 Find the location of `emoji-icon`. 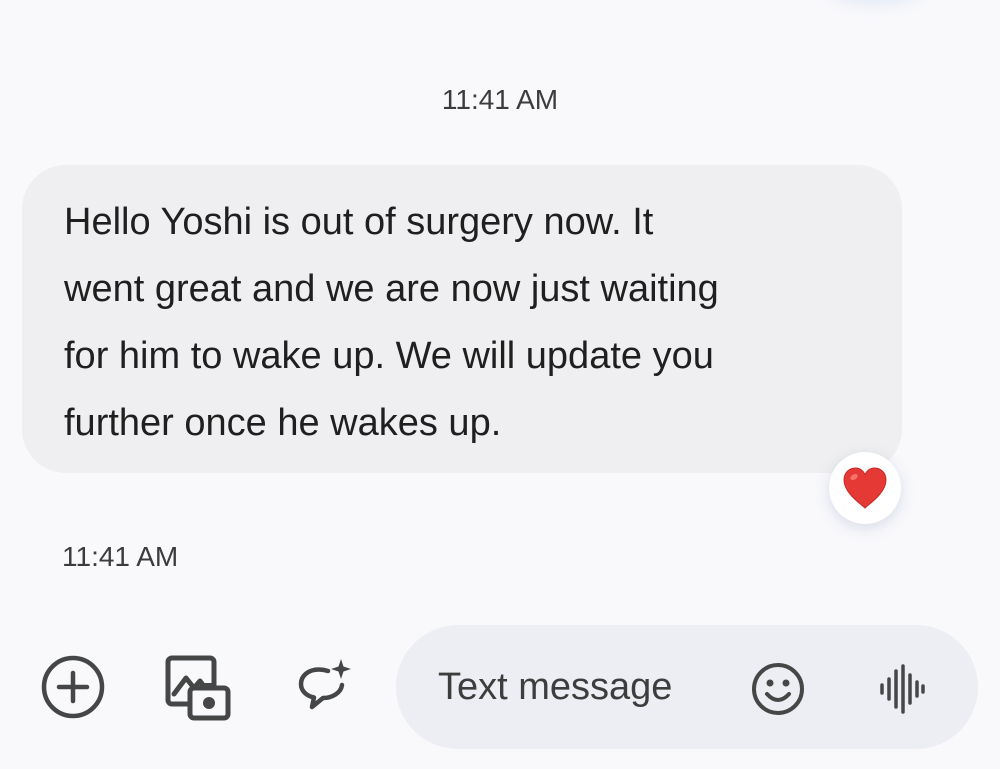

emoji-icon is located at coordinates (778, 689).